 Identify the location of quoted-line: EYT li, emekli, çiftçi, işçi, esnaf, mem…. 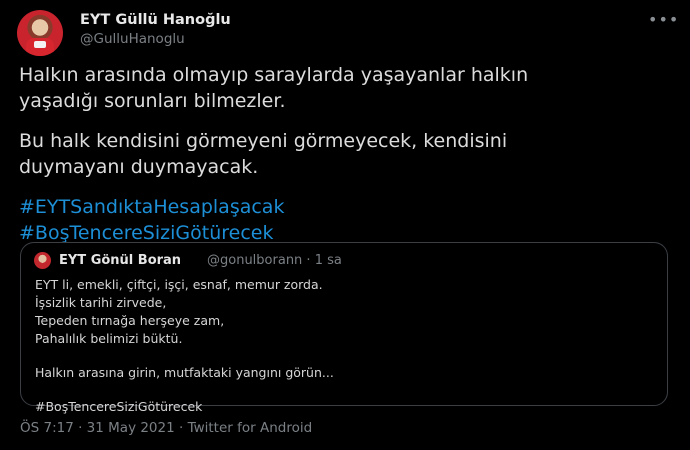
(179, 284).